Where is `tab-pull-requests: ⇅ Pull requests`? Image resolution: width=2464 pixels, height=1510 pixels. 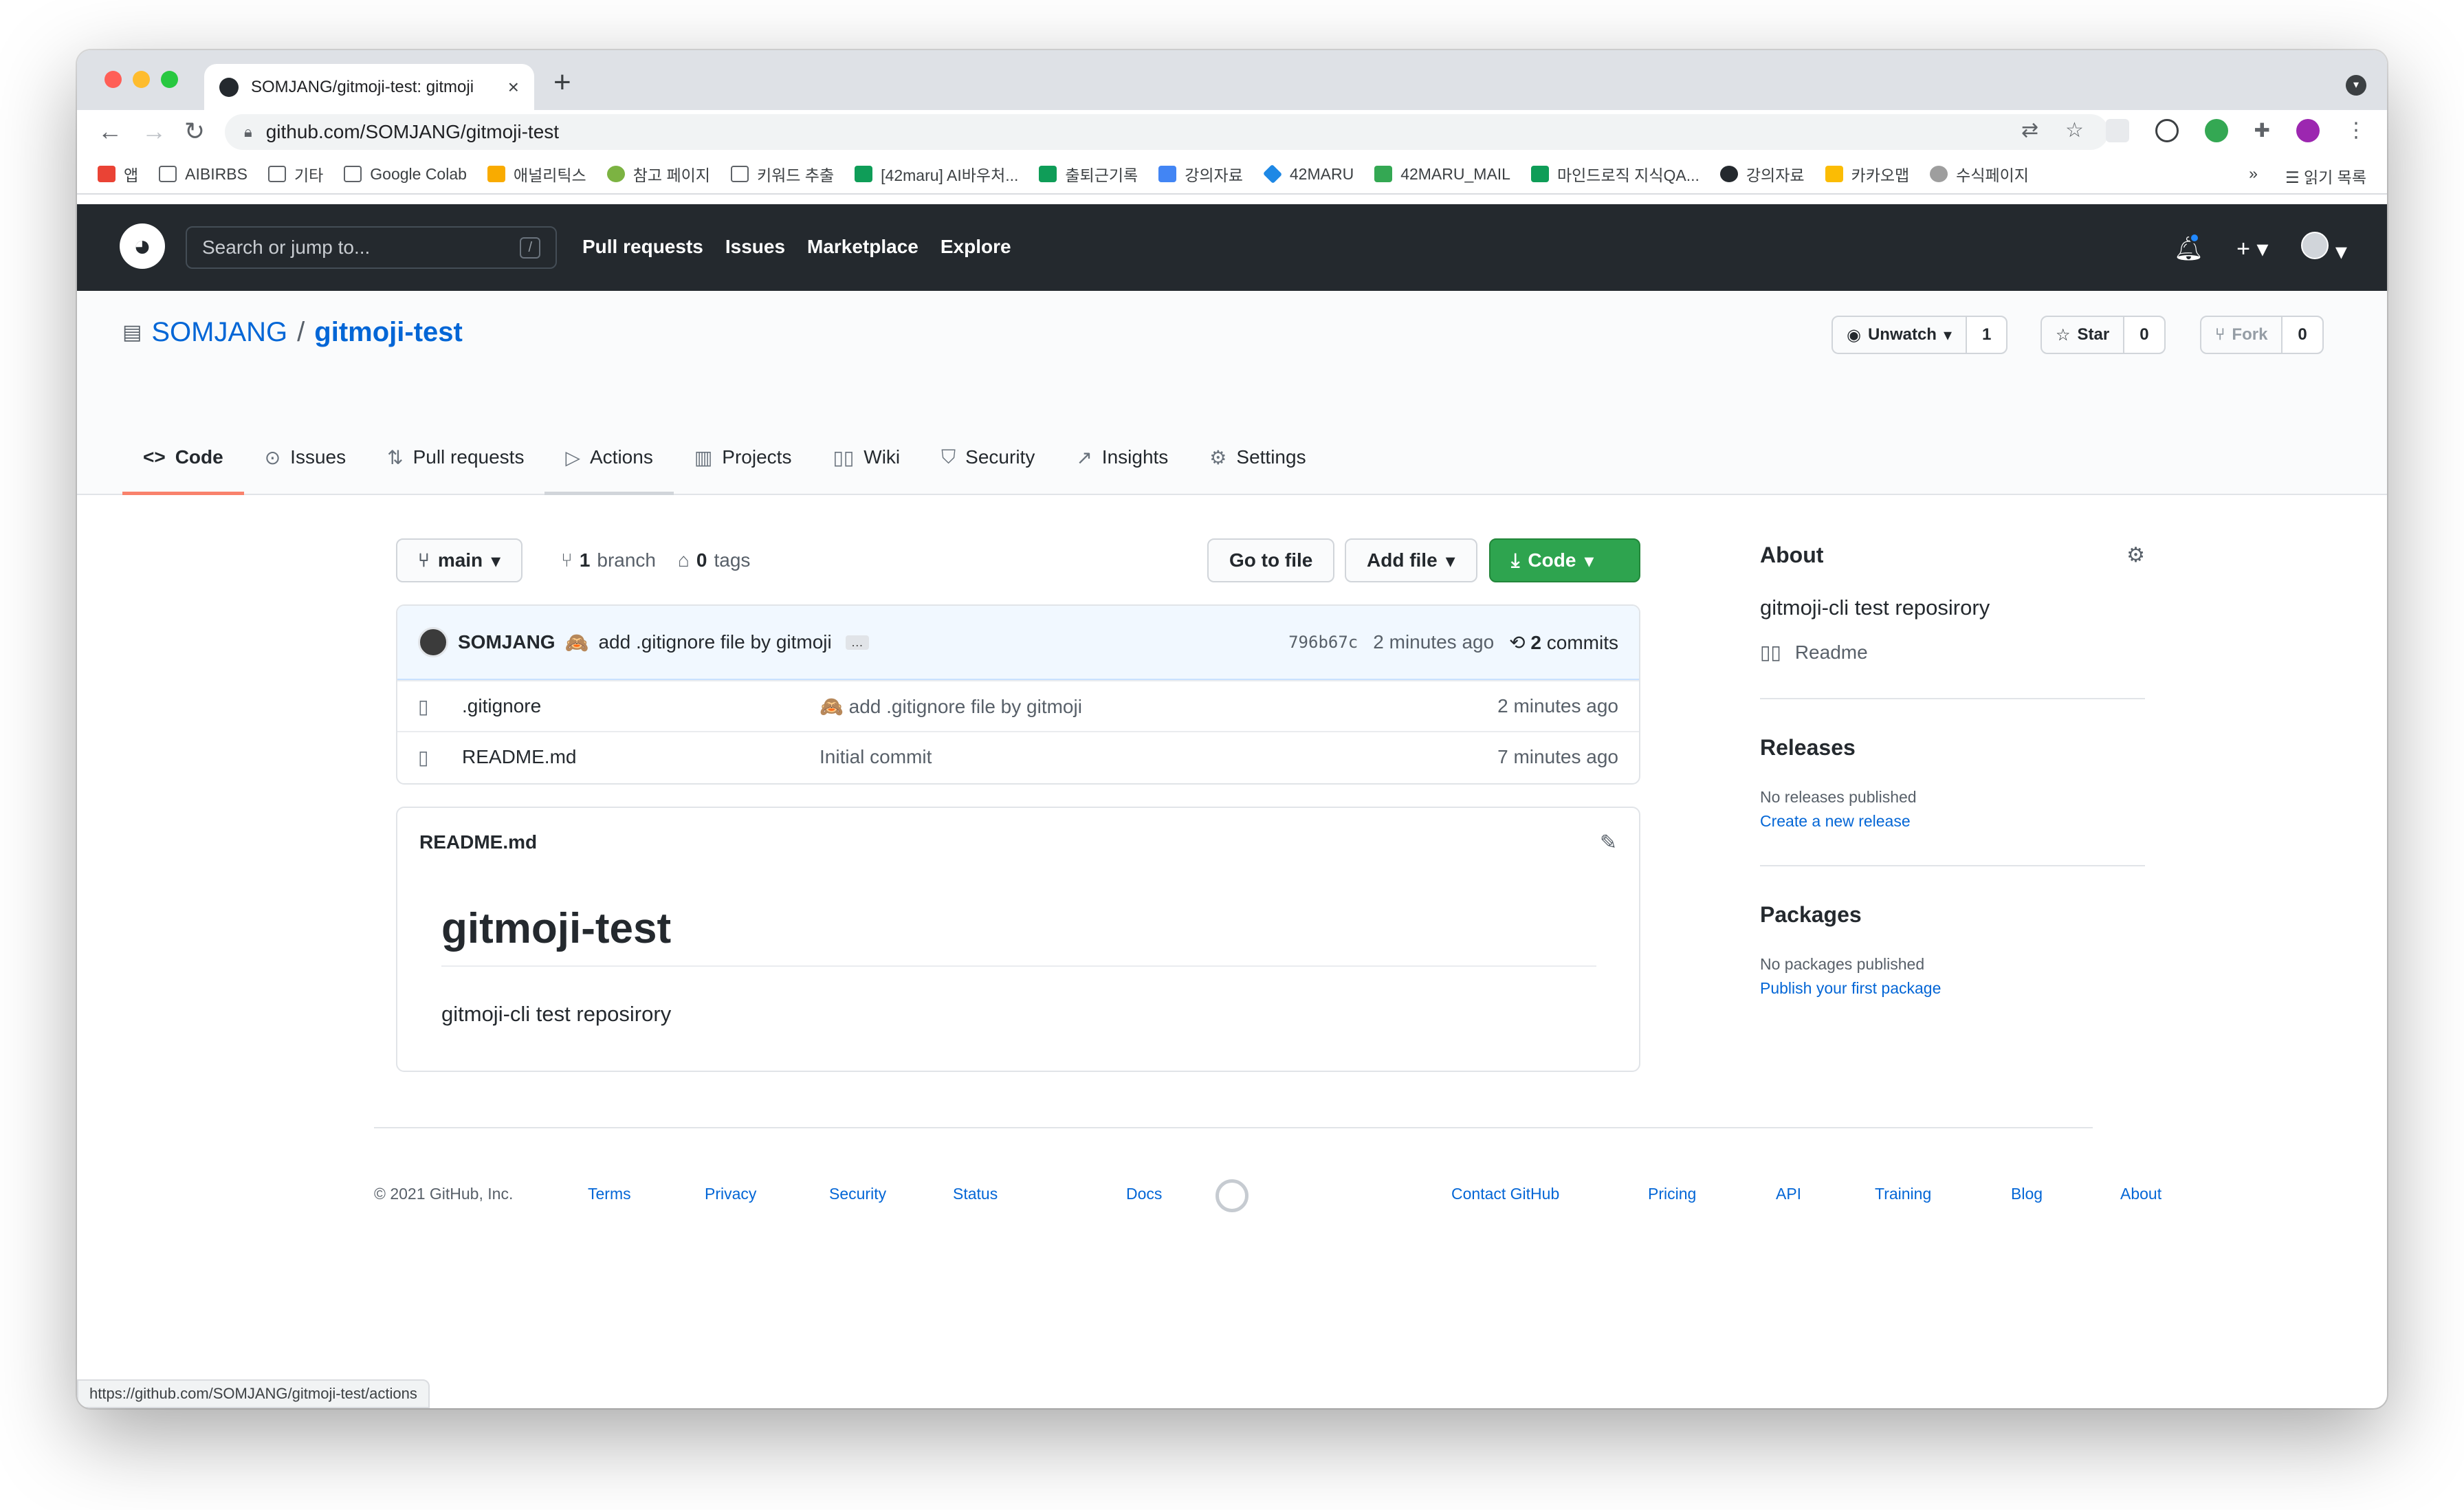 tab-pull-requests: ⇅ Pull requests is located at coordinates (455, 468).